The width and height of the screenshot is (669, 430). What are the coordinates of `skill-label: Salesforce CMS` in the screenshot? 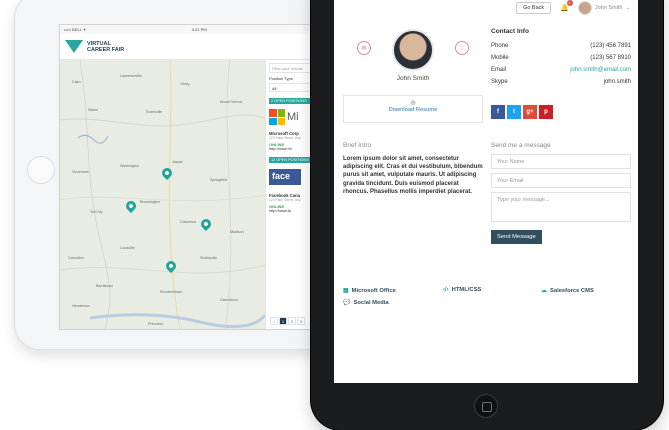 It's located at (572, 290).